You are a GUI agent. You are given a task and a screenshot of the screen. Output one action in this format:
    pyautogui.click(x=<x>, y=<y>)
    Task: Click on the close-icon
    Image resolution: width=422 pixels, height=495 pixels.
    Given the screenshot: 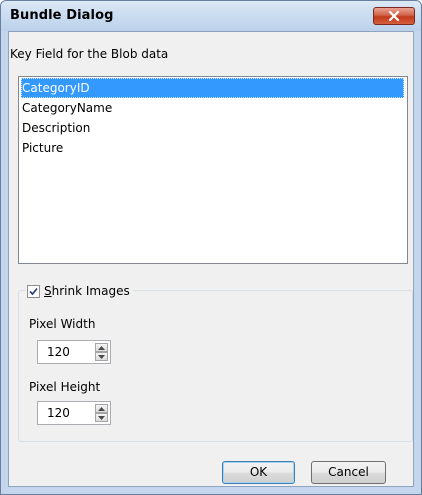 What is the action you would take?
    pyautogui.click(x=394, y=16)
    